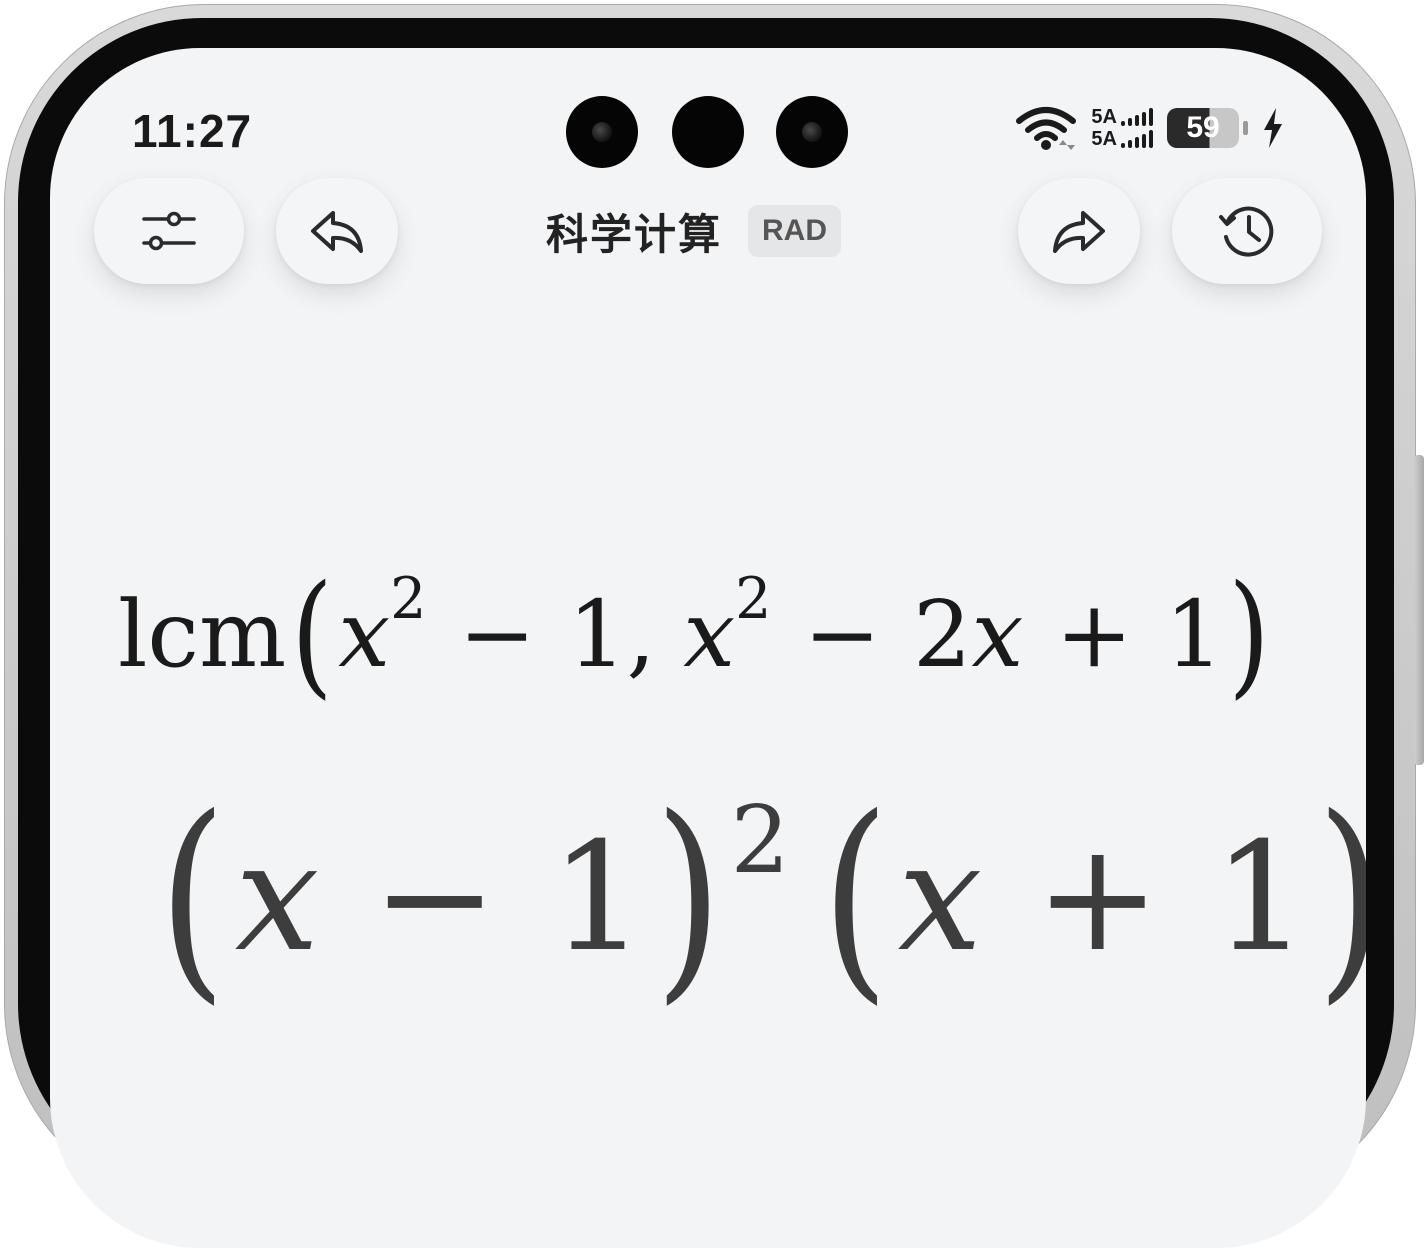  Describe the element at coordinates (634, 234) in the screenshot. I see `page-title: 科学计算` at that location.